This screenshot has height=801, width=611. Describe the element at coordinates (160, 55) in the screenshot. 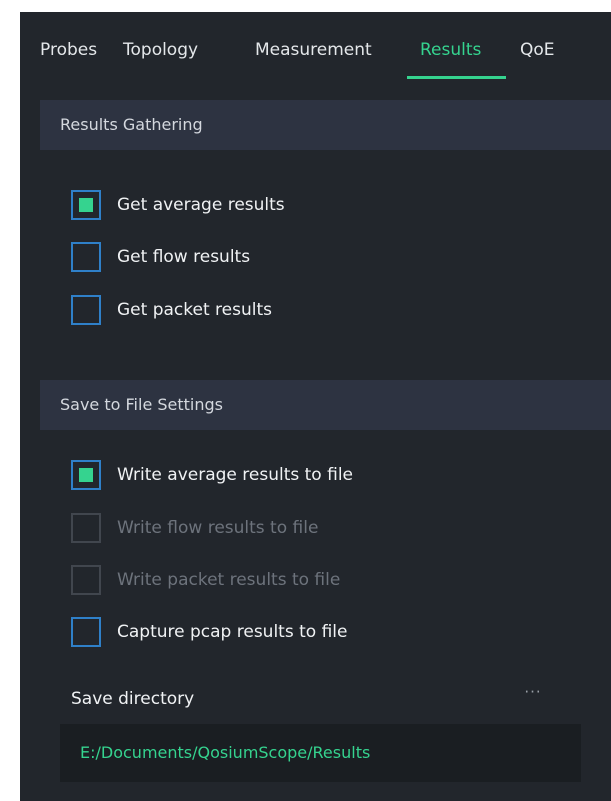

I see `tab-topology: Topology` at that location.